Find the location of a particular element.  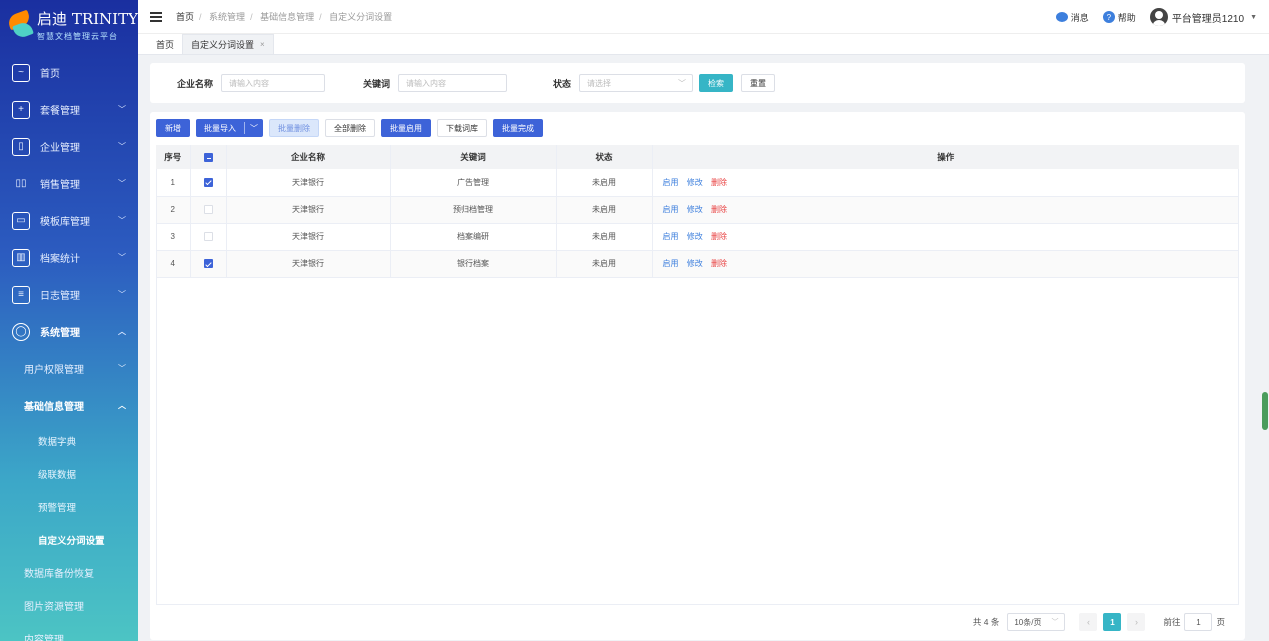

page-number: 1 is located at coordinates (1112, 622).